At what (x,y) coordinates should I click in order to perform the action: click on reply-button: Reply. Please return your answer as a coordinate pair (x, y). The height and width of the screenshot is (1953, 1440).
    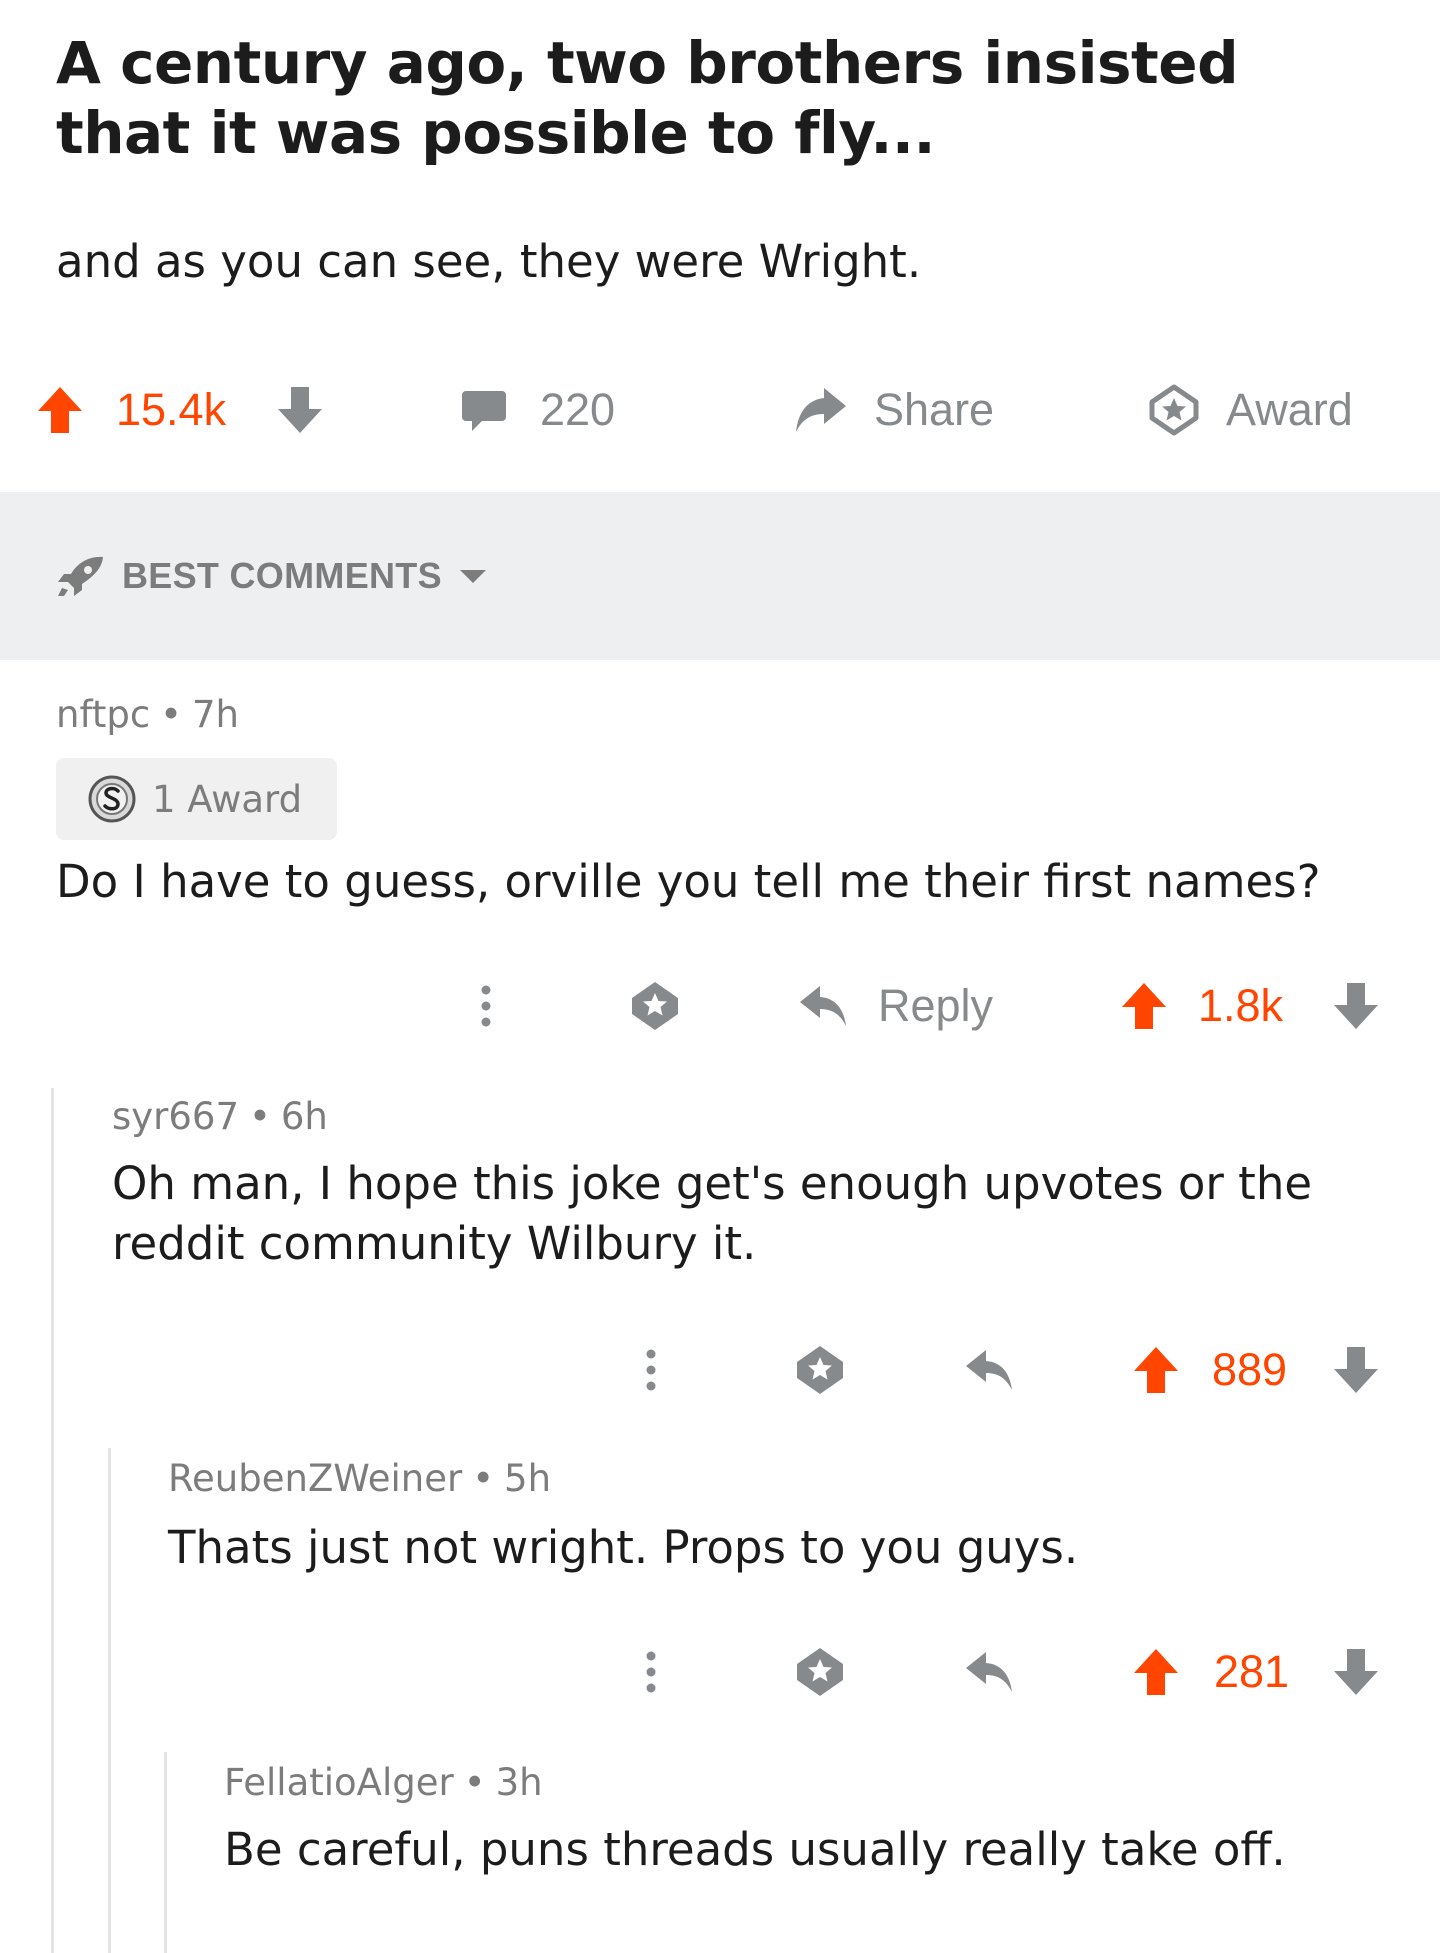
    Looking at the image, I should click on (895, 1006).